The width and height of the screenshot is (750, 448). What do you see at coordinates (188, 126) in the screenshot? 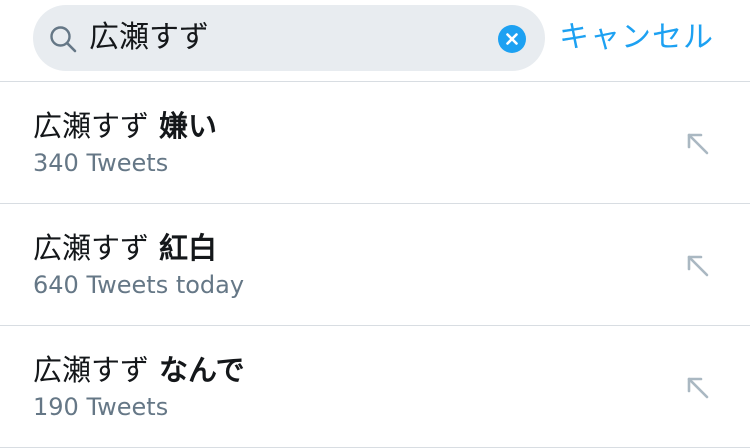
I see `suggestion-completion: 嫌い` at bounding box center [188, 126].